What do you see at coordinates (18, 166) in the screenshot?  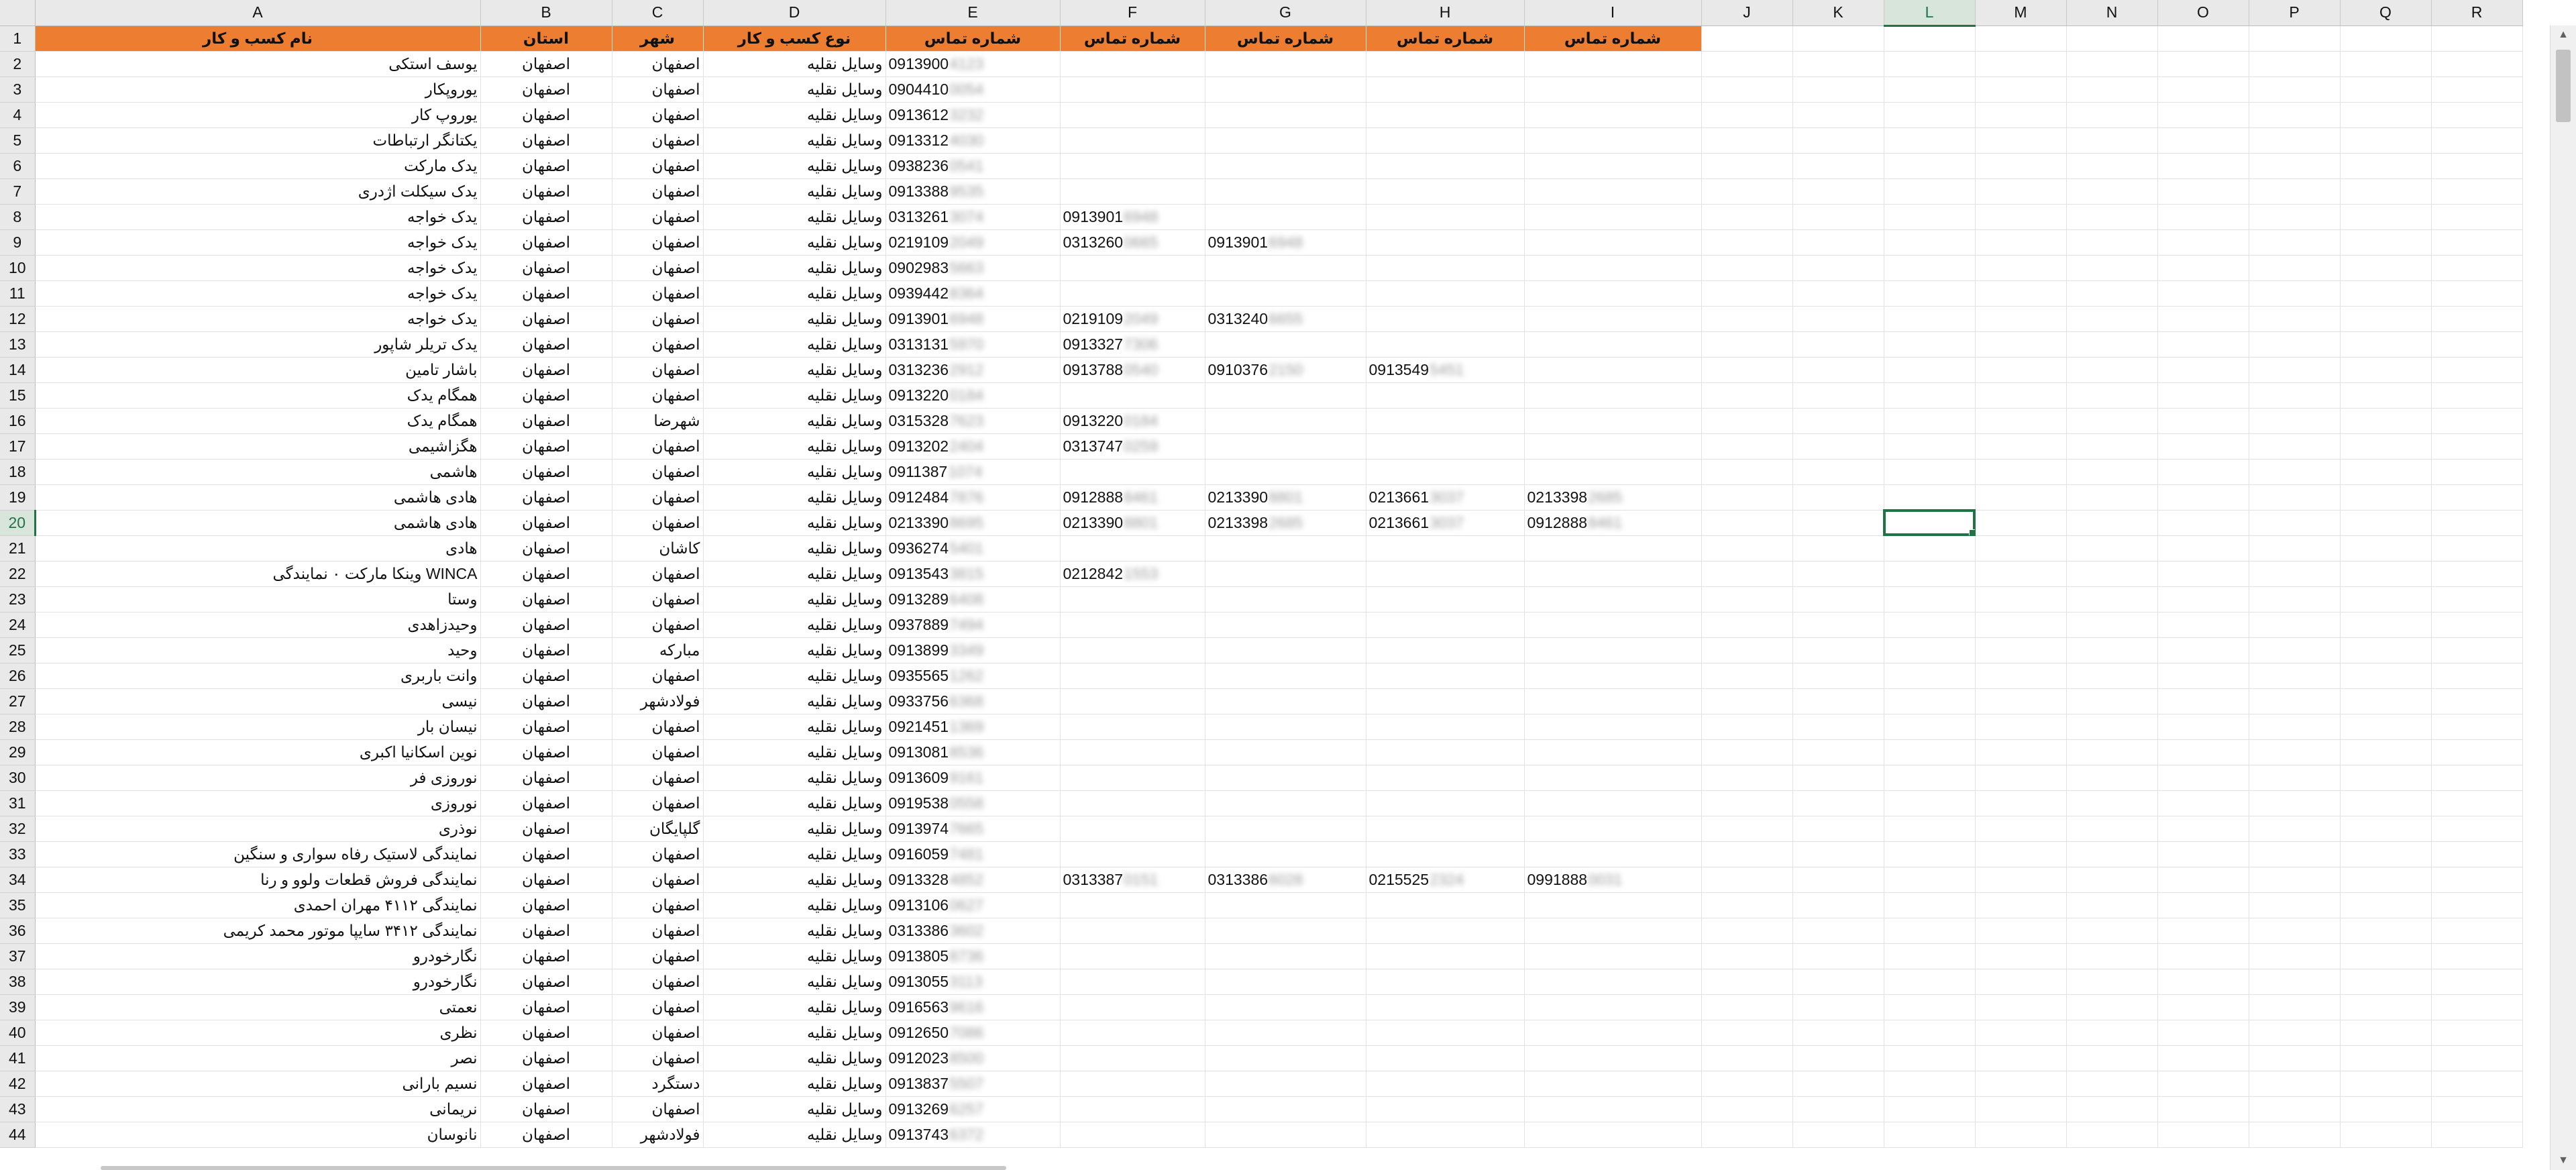 I see `row-number: 6` at bounding box center [18, 166].